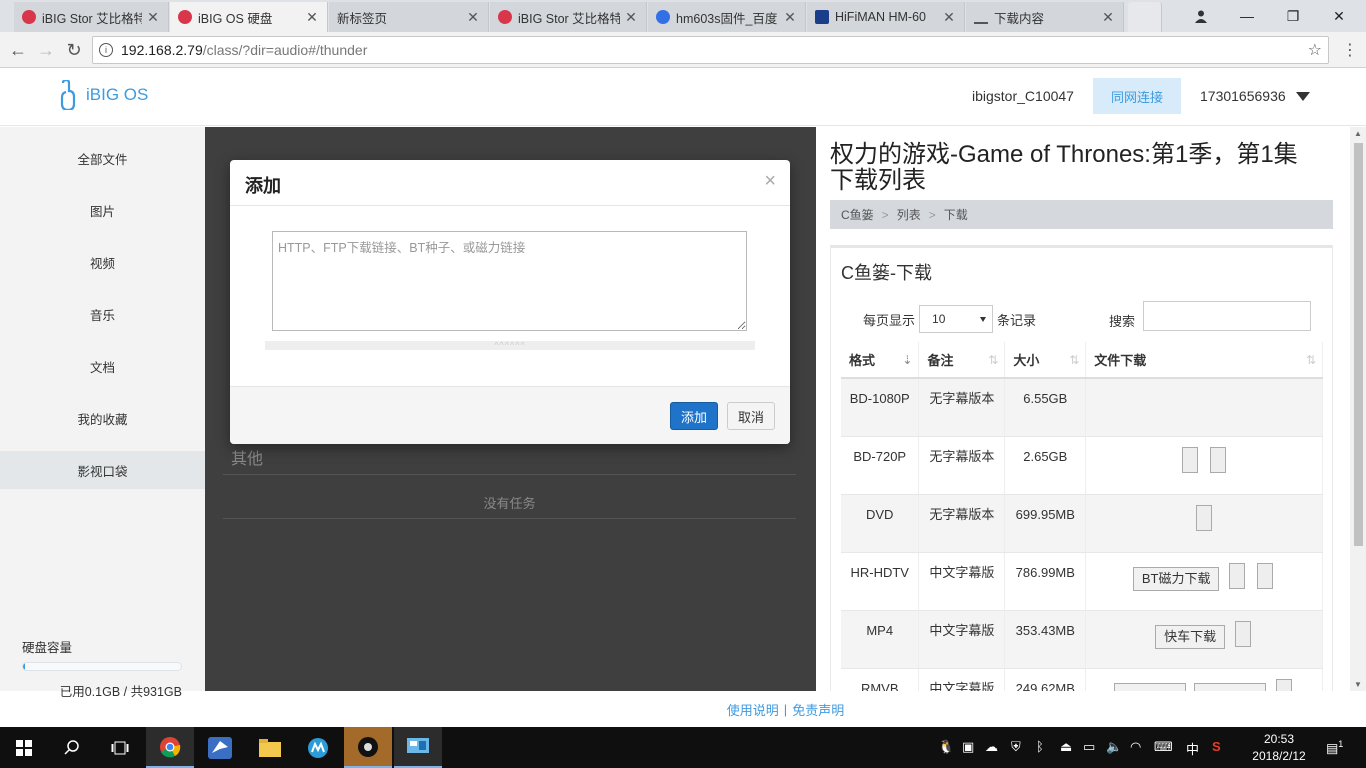  What do you see at coordinates (249, 17) in the screenshot?
I see `browser-tab-active: iBIG OS 硬盘 ✕` at bounding box center [249, 17].